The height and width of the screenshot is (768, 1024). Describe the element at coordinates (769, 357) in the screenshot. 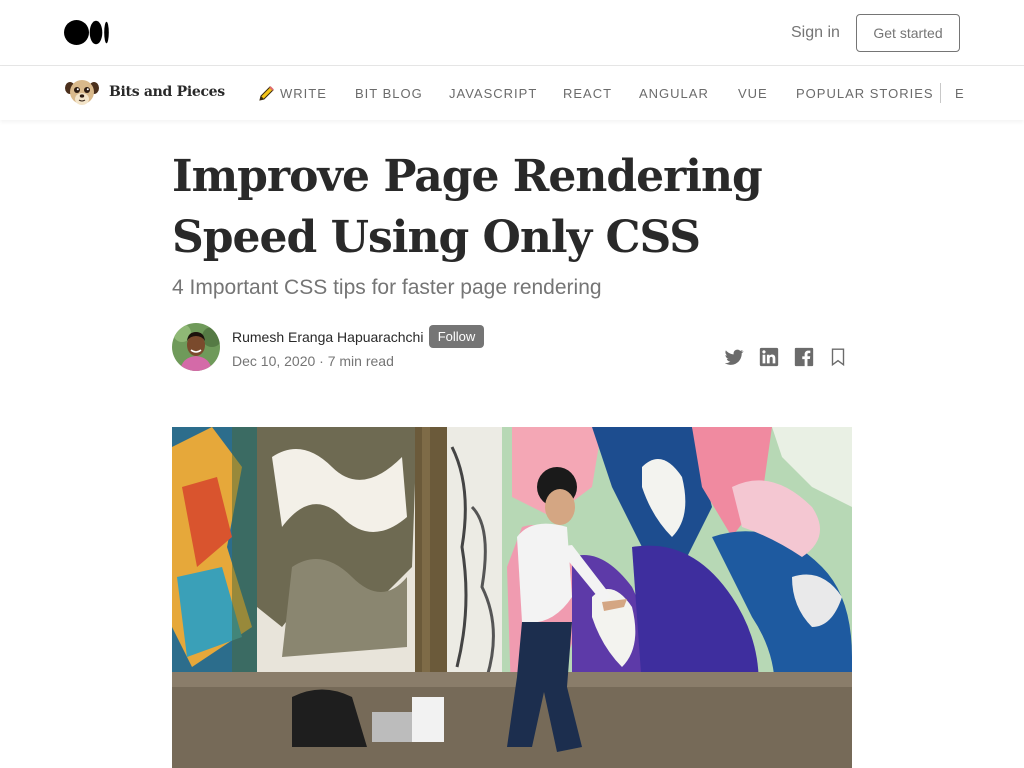

I see `linkedin-icon` at that location.